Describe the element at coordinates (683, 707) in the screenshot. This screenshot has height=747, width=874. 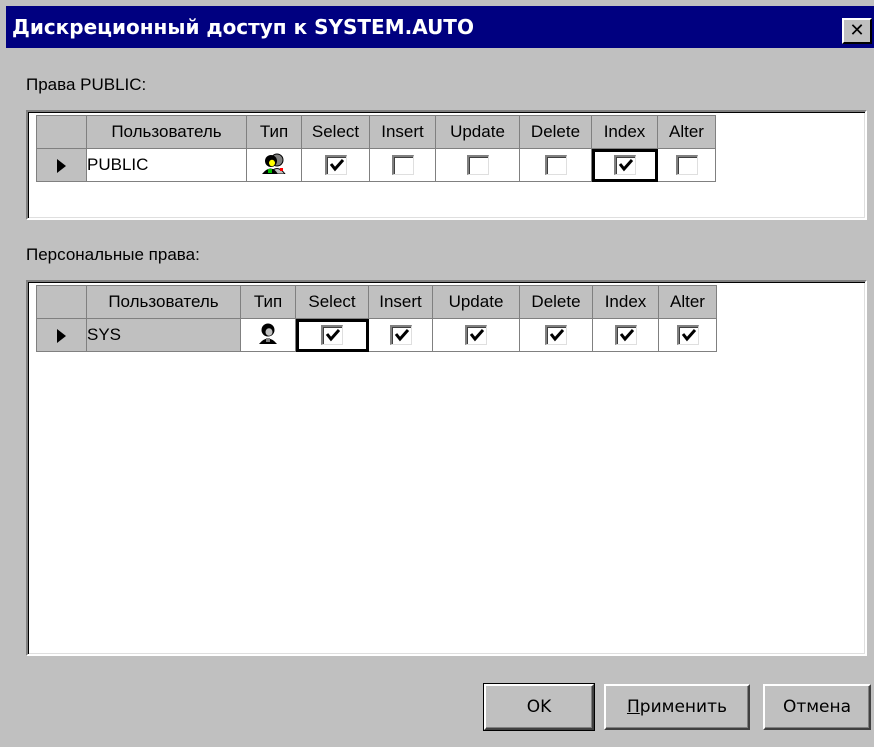
I see `apply-label: рименить` at that location.